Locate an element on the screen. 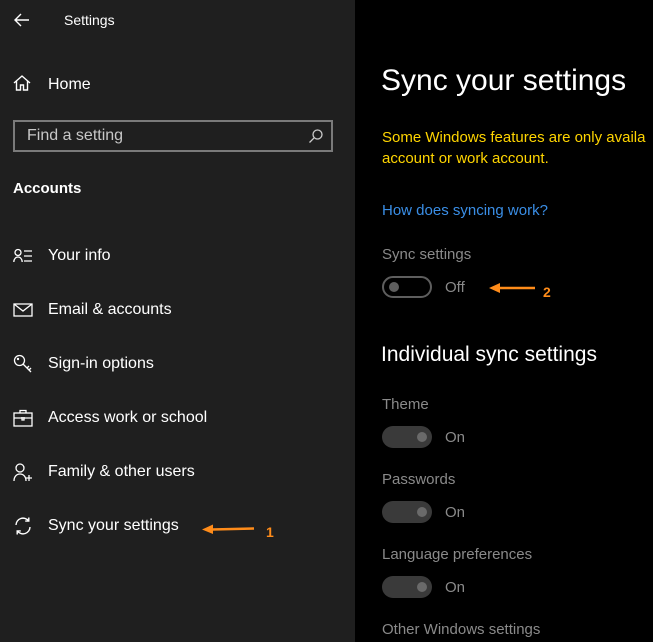  home-nav-item: Home is located at coordinates (51, 85).